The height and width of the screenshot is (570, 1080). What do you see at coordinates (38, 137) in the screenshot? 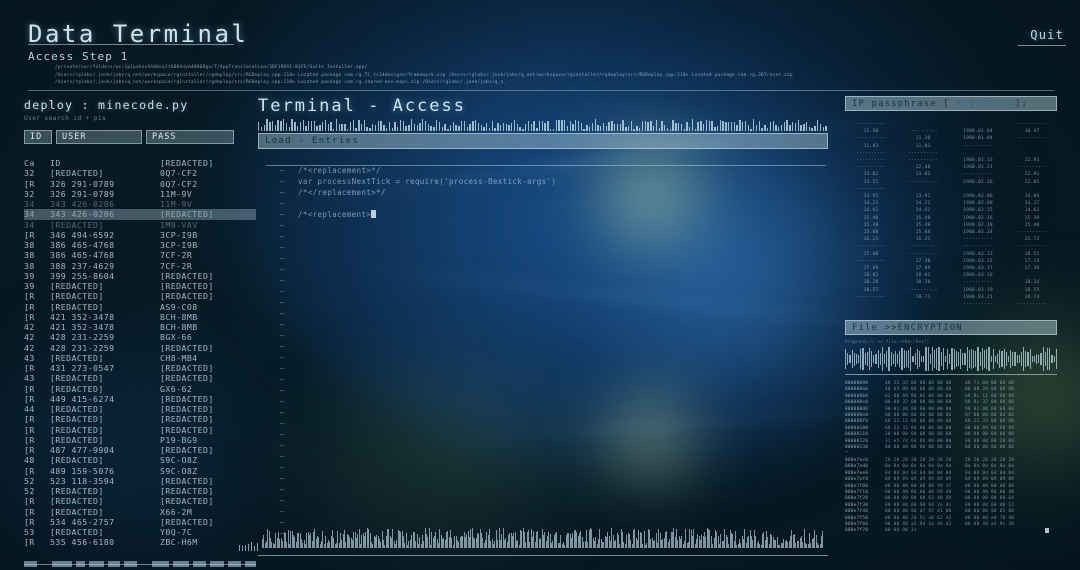
I see `search-input-id: ID` at bounding box center [38, 137].